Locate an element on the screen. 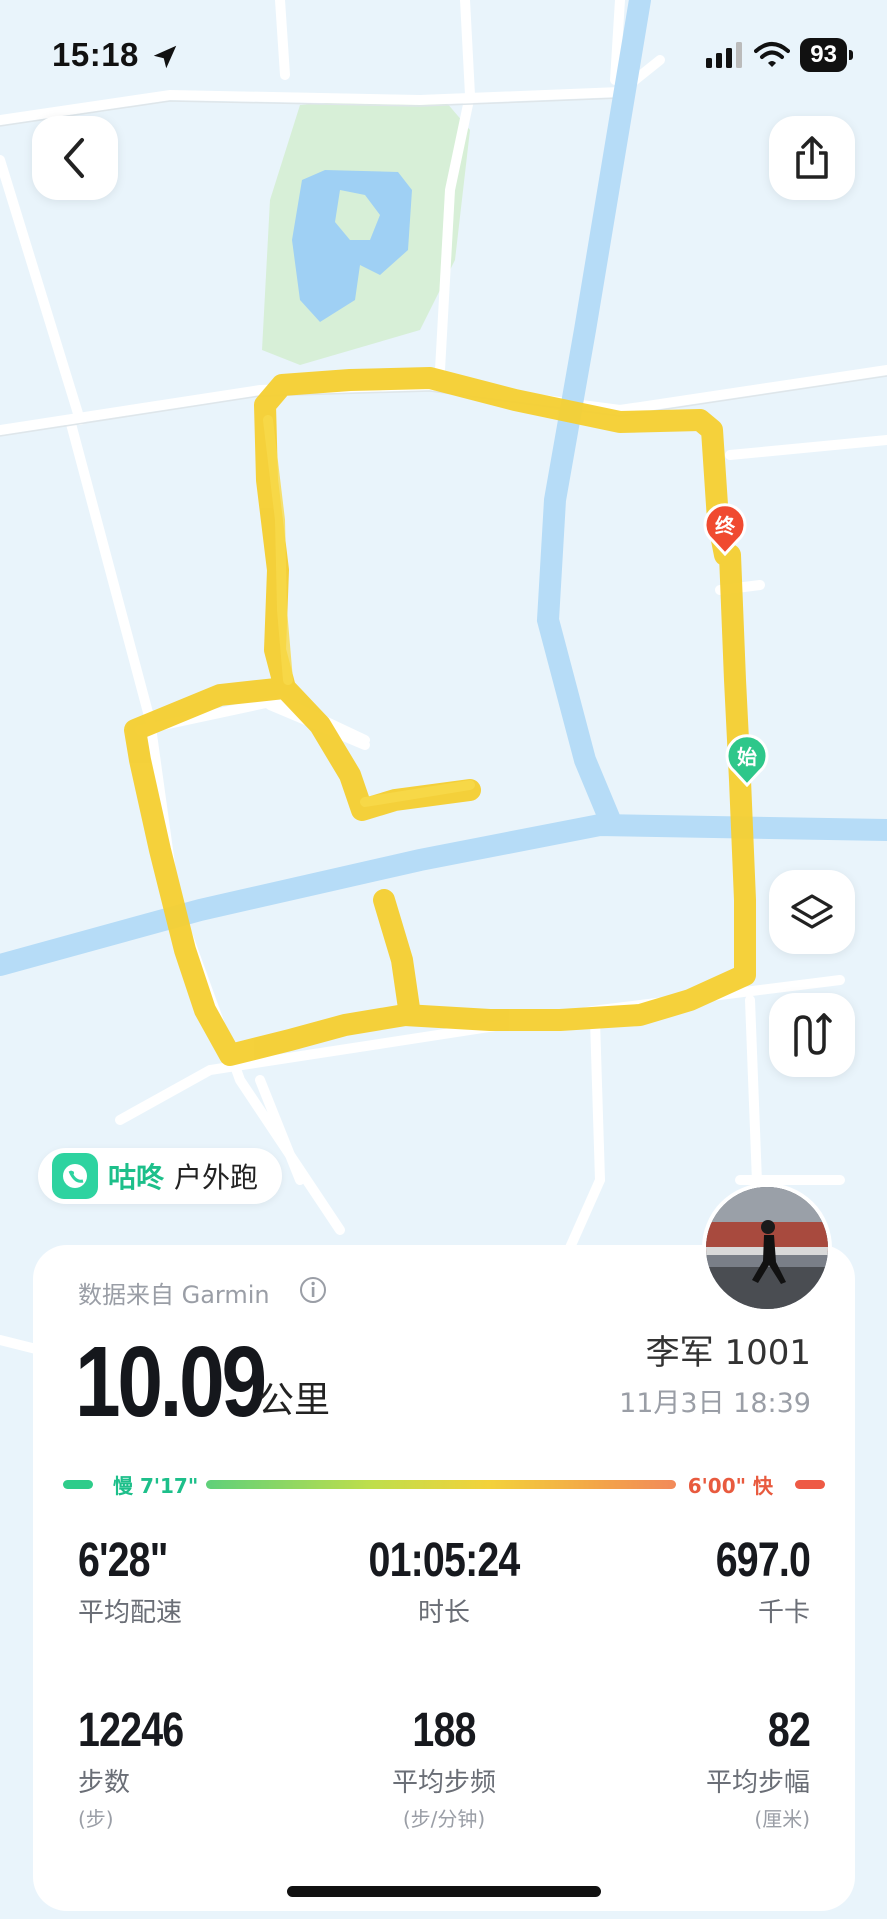 This screenshot has width=887, height=1919. stat-value: 6'28" is located at coordinates (123, 1560).